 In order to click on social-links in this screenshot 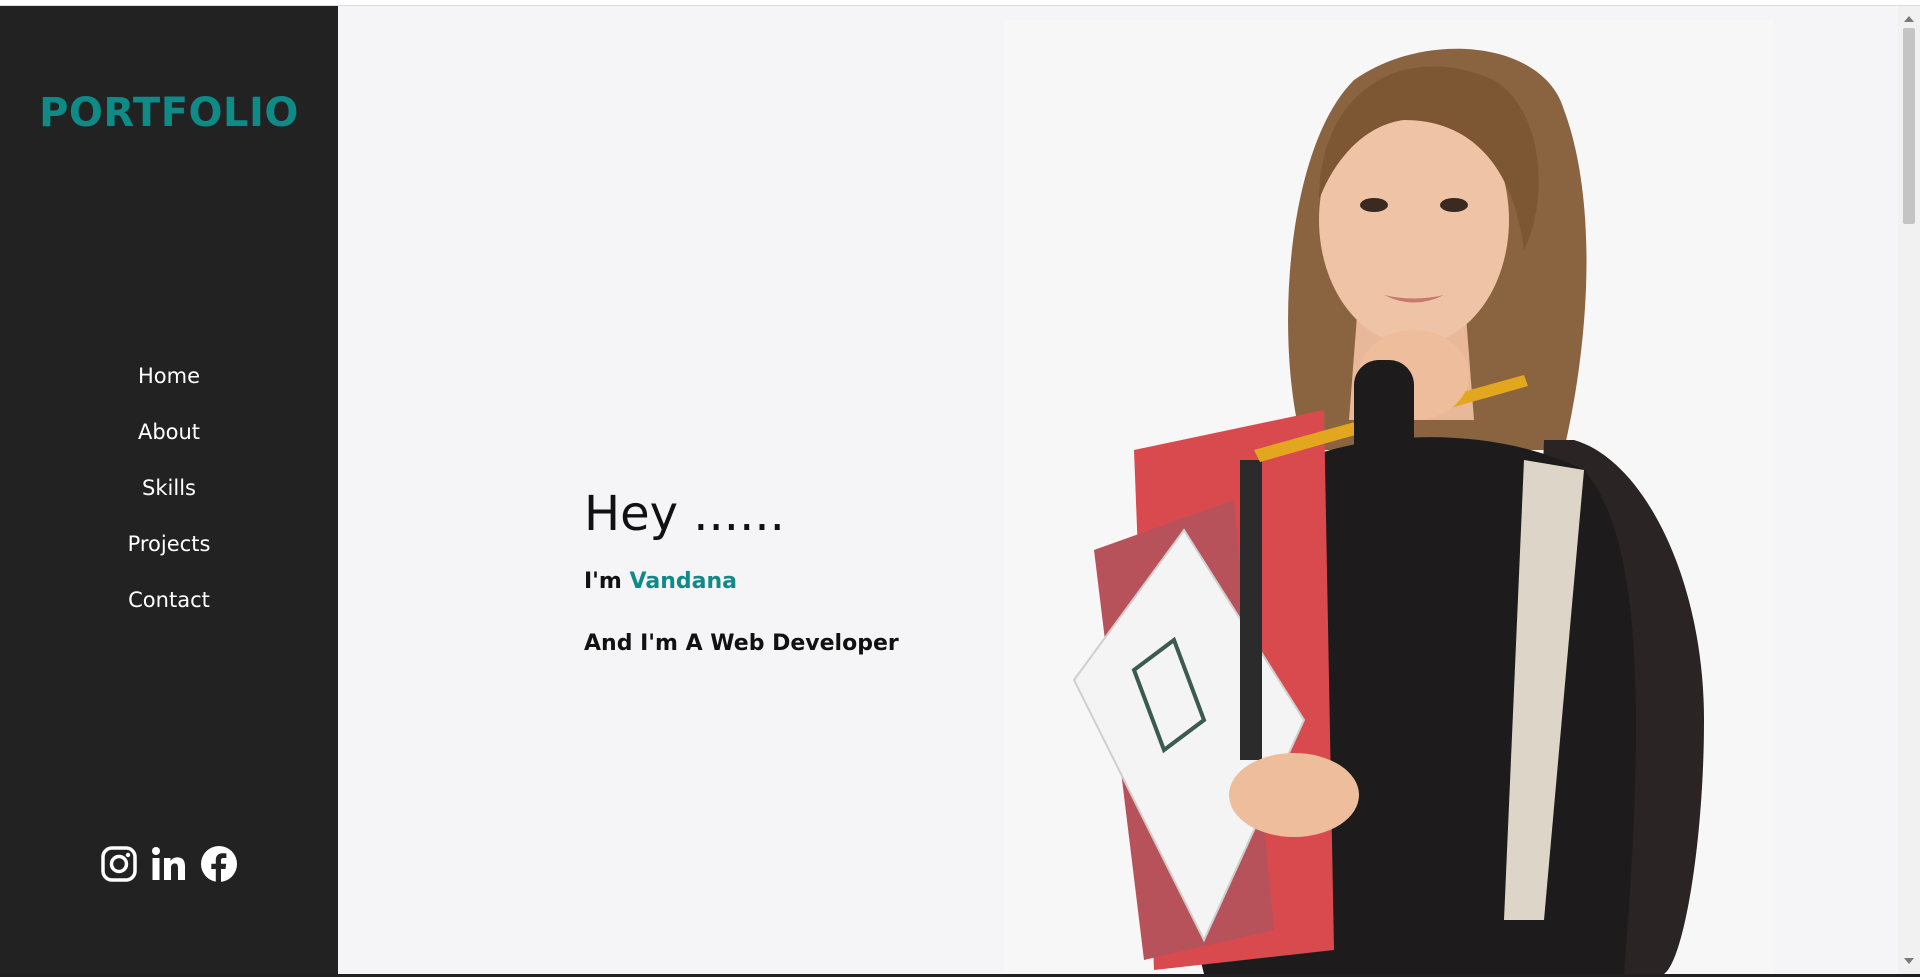, I will do `click(169, 864)`.